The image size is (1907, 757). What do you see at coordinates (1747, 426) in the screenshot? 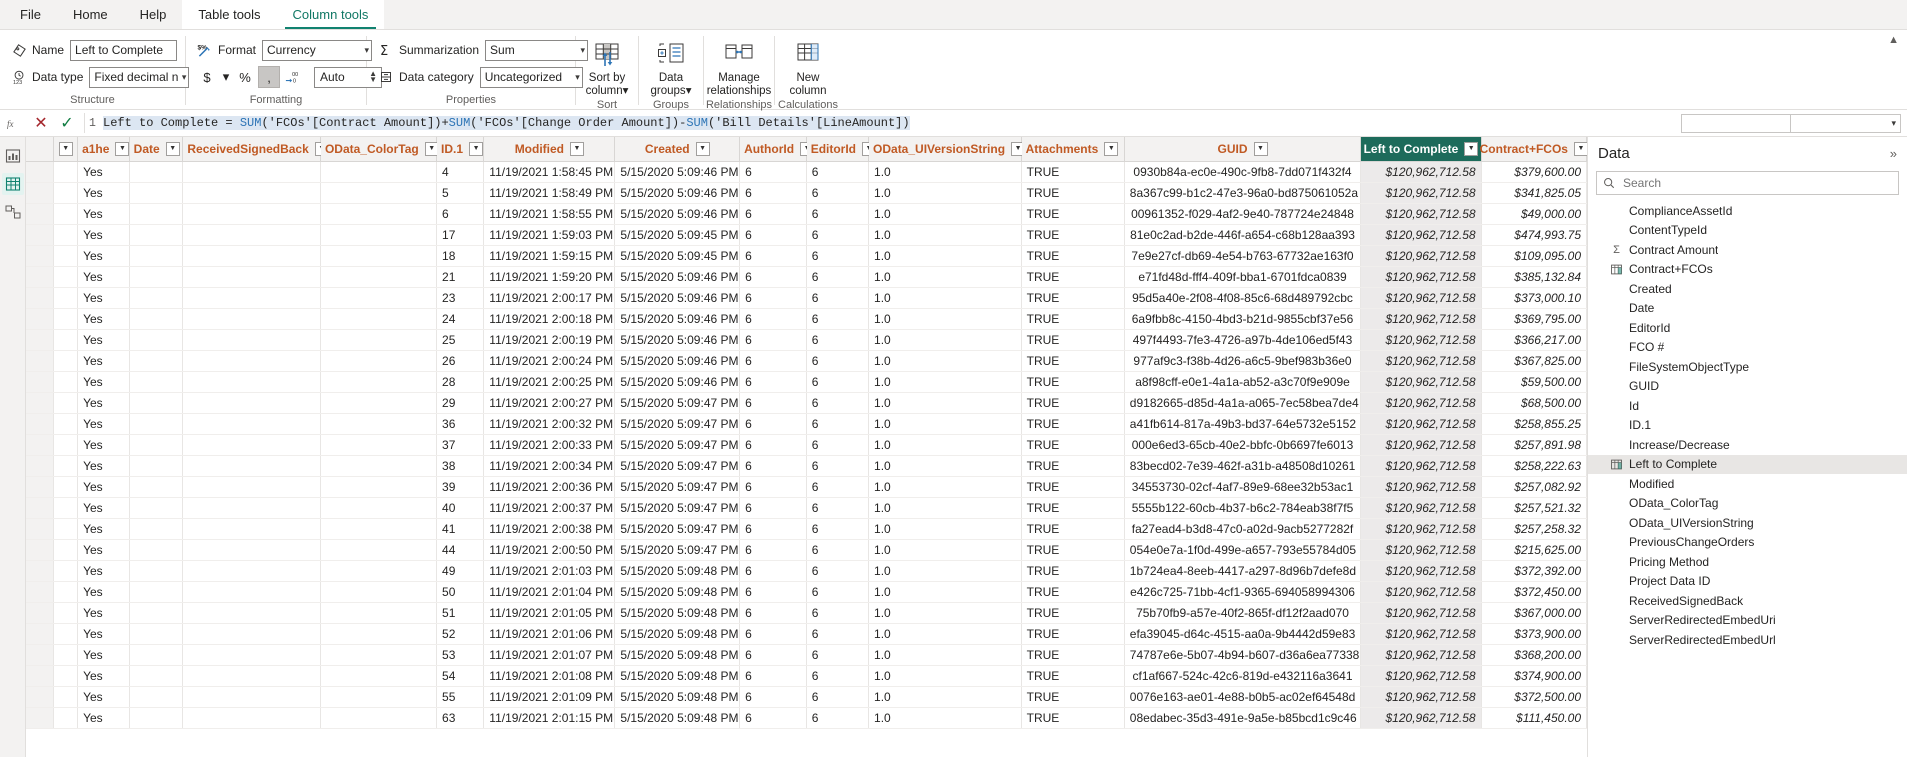
I see `field-item-id-1: ID.1` at bounding box center [1747, 426].